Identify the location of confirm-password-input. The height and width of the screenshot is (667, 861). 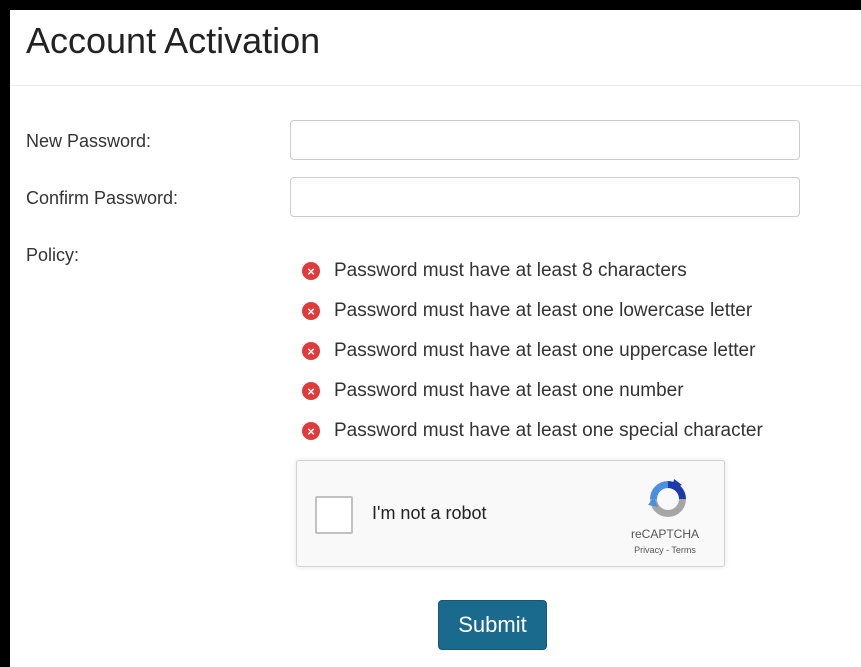
(545, 197).